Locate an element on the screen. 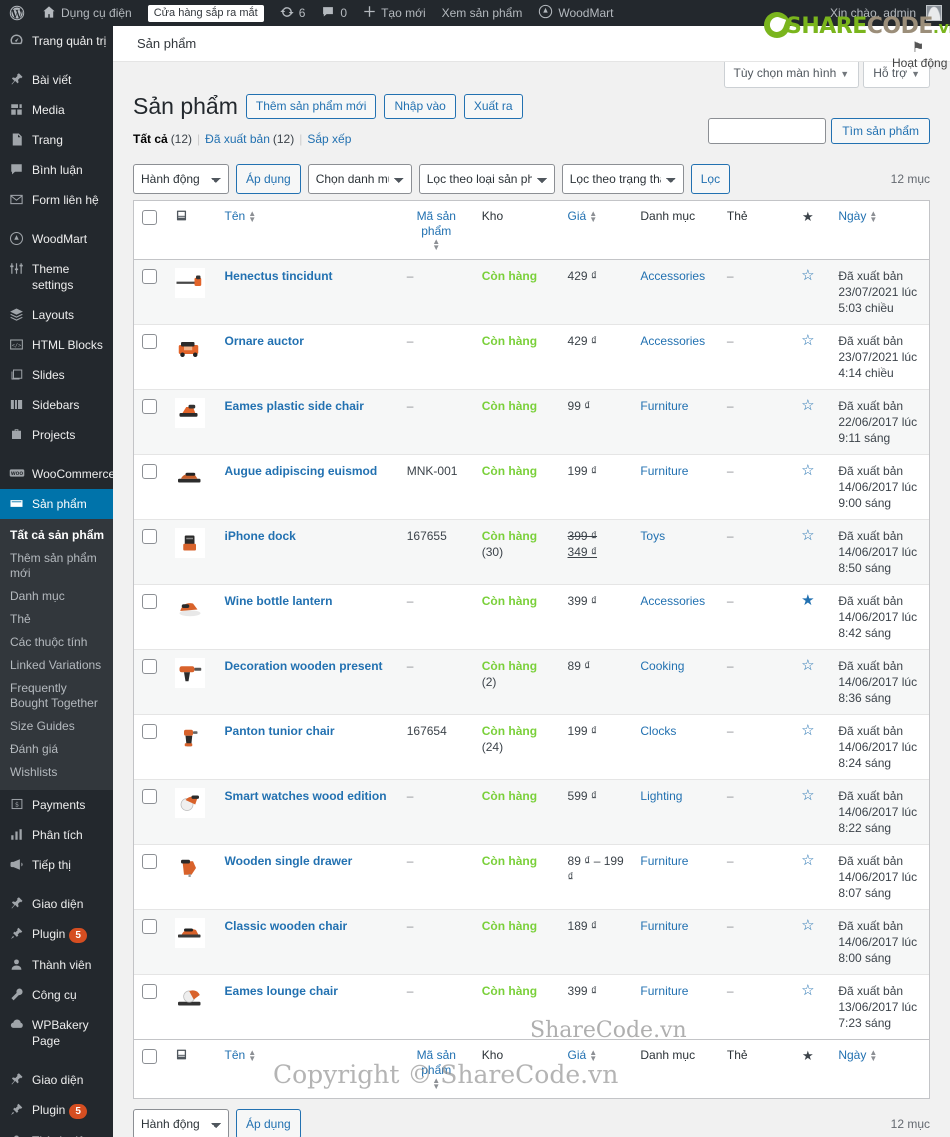 Image resolution: width=950 pixels, height=1137 pixels. product-title-link: Eames lounge chair is located at coordinates (281, 991).